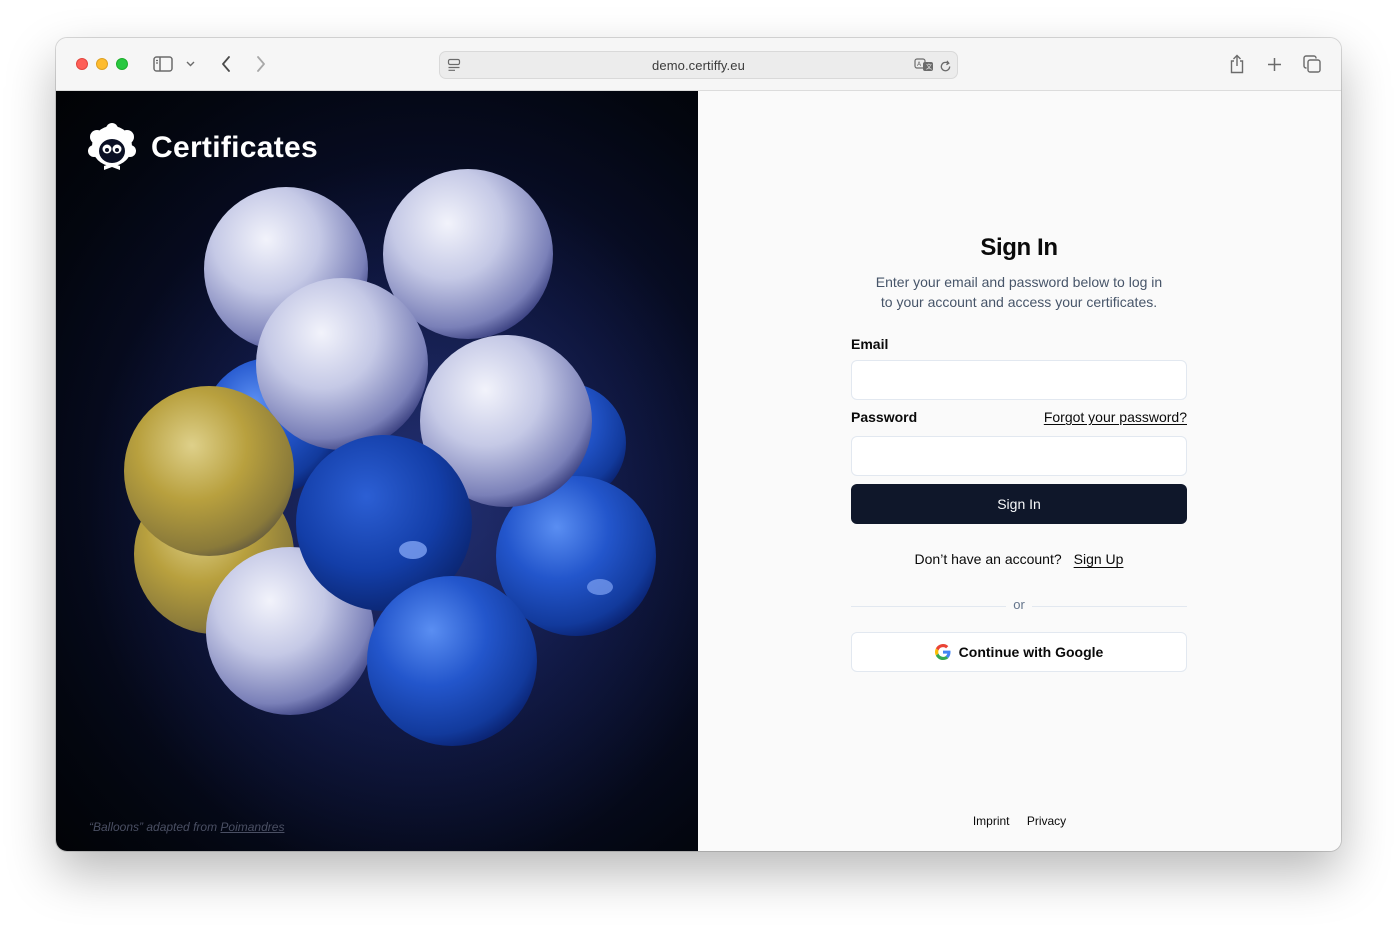  What do you see at coordinates (991, 821) in the screenshot?
I see `imprint-link: Imprint` at bounding box center [991, 821].